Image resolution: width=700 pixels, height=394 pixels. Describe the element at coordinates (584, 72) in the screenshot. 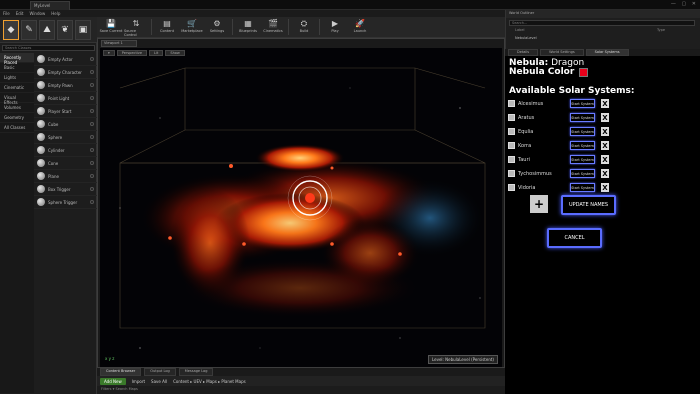

I see `nebula-color-swatch` at that location.